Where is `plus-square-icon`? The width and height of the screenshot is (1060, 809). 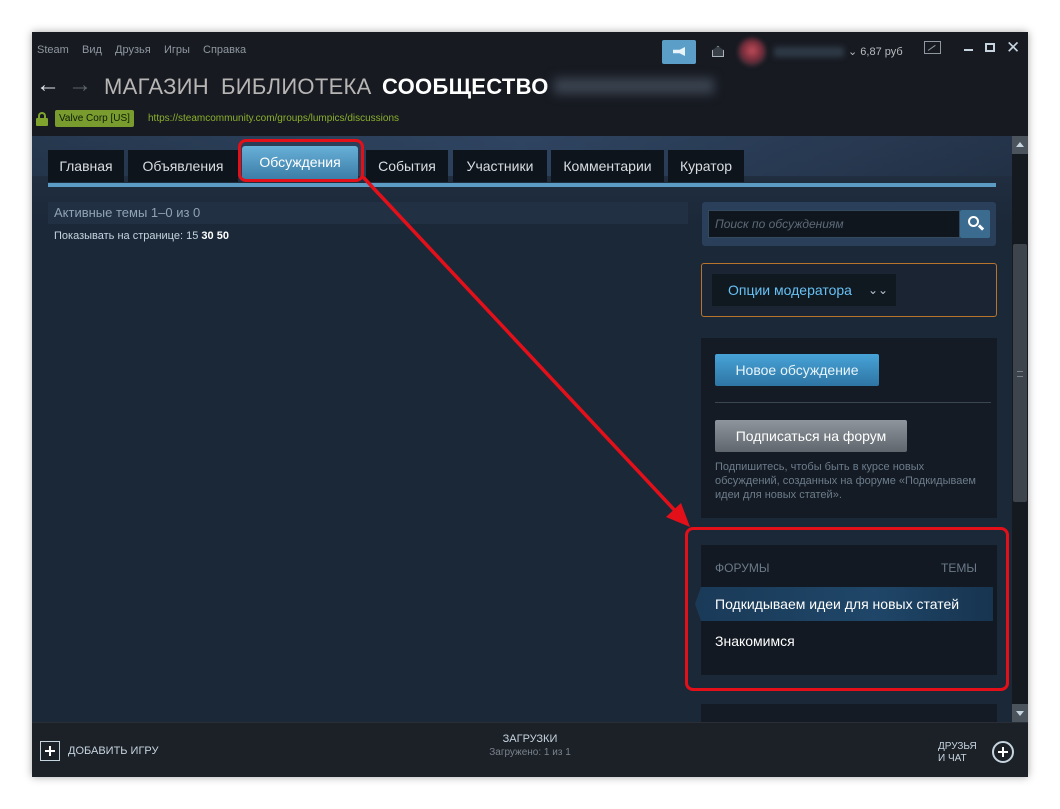
plus-square-icon is located at coordinates (50, 751).